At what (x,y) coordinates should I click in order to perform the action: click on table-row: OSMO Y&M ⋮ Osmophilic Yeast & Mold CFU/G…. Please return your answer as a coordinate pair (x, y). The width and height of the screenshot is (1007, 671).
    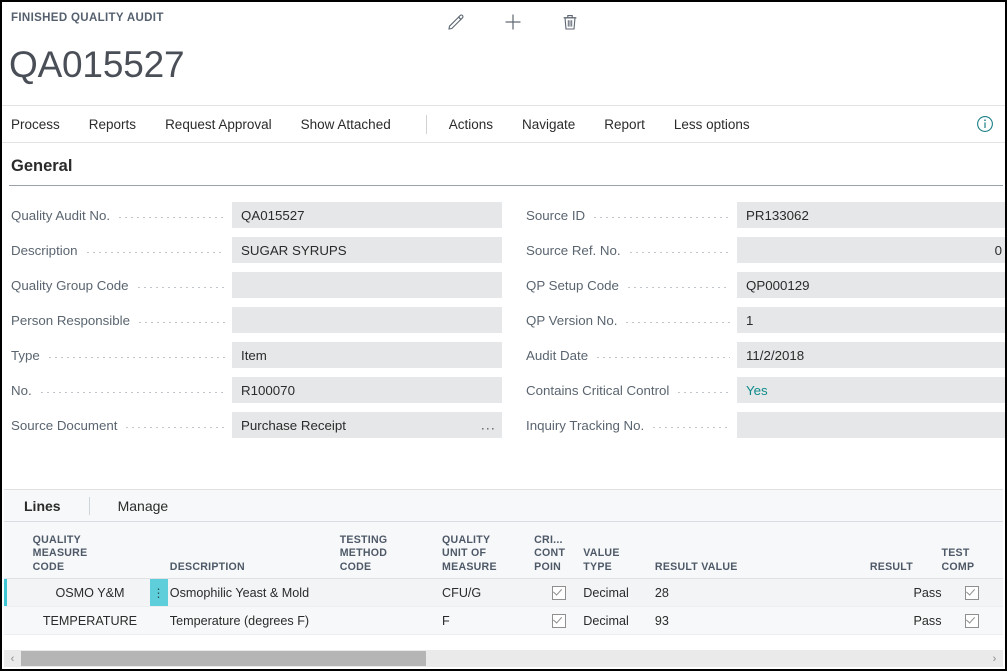
    Looking at the image, I should click on (503, 592).